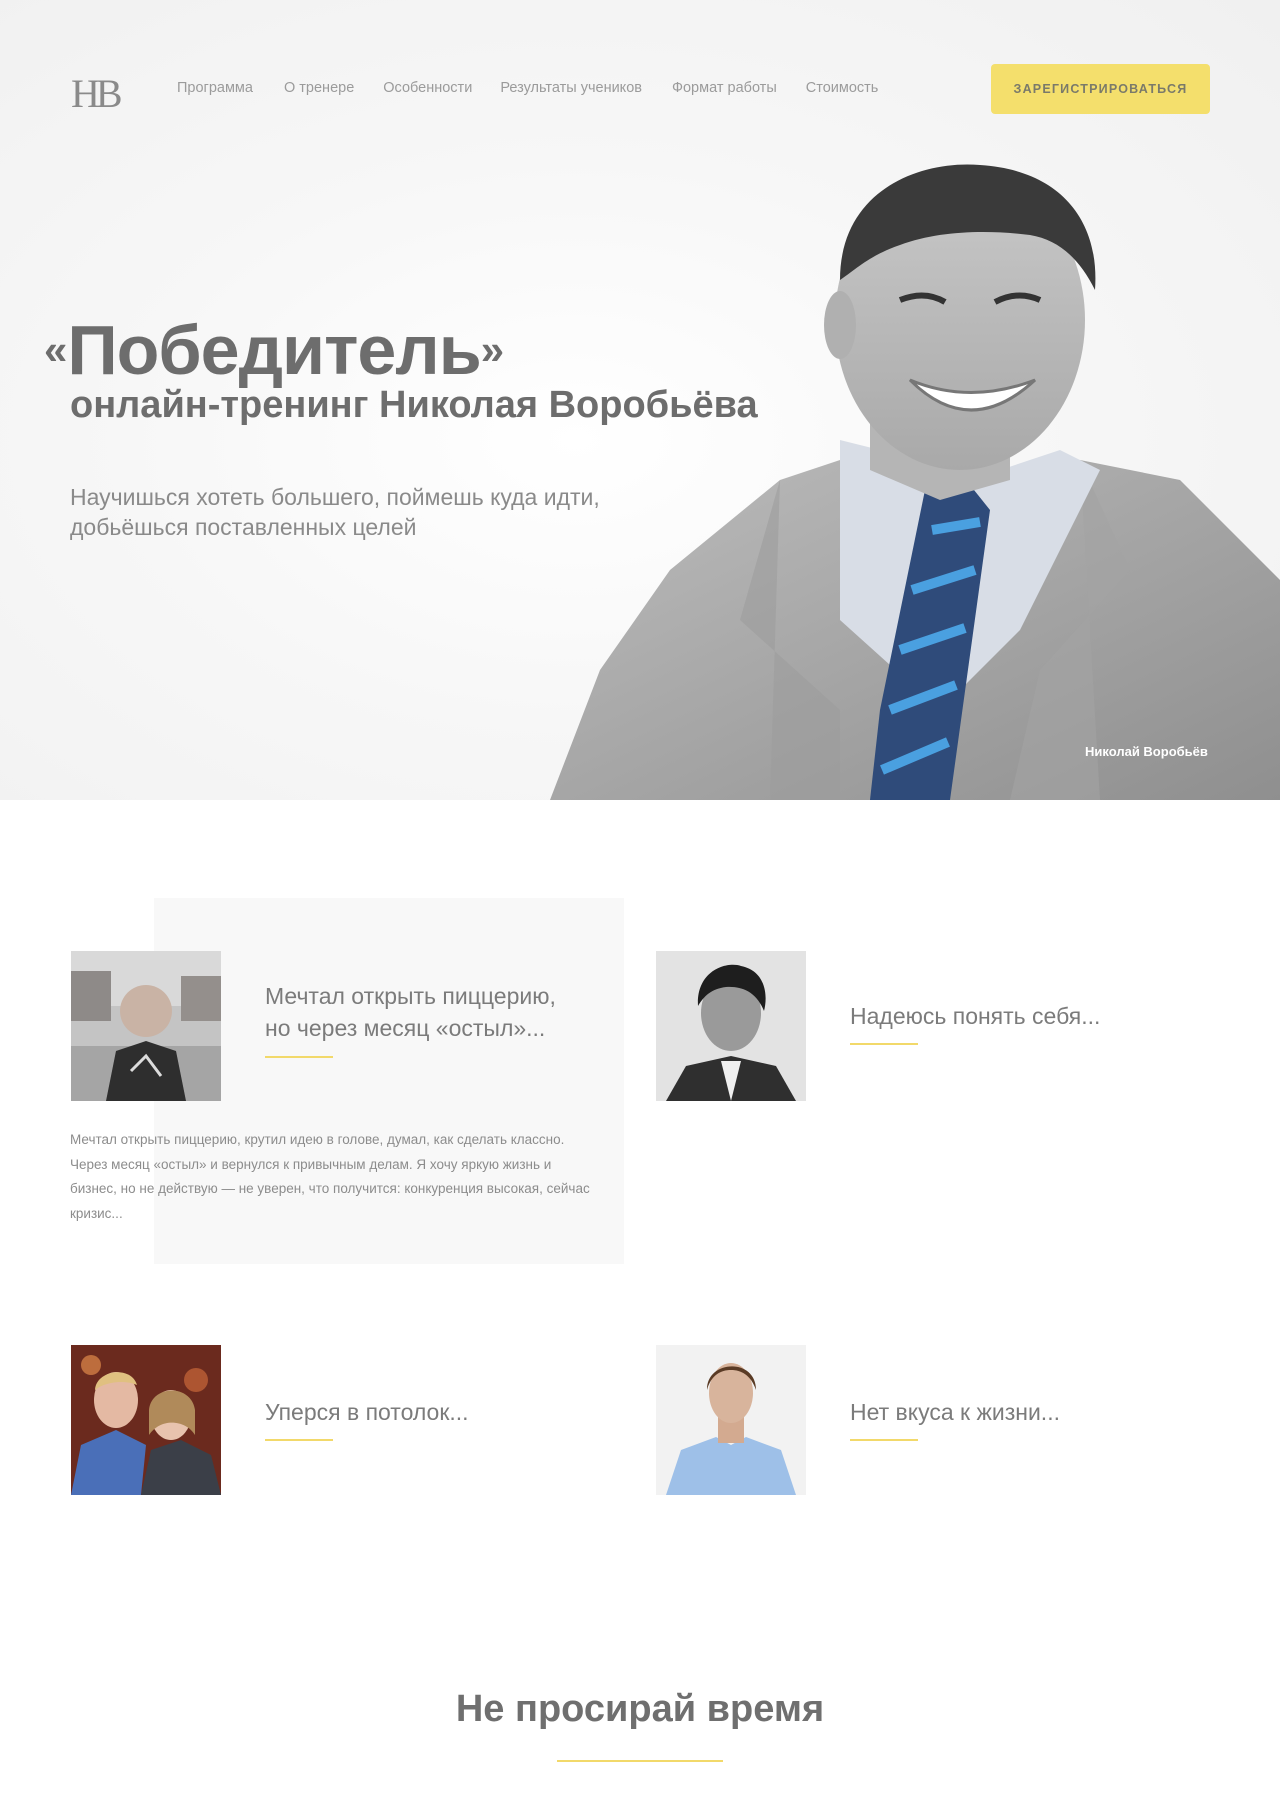 This screenshot has height=1800, width=1280. I want to click on testimonial-3-photo, so click(146, 1420).